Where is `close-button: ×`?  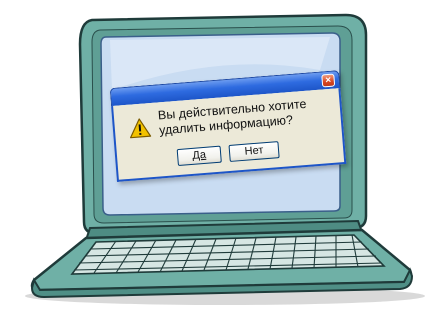
close-button: × is located at coordinates (328, 80).